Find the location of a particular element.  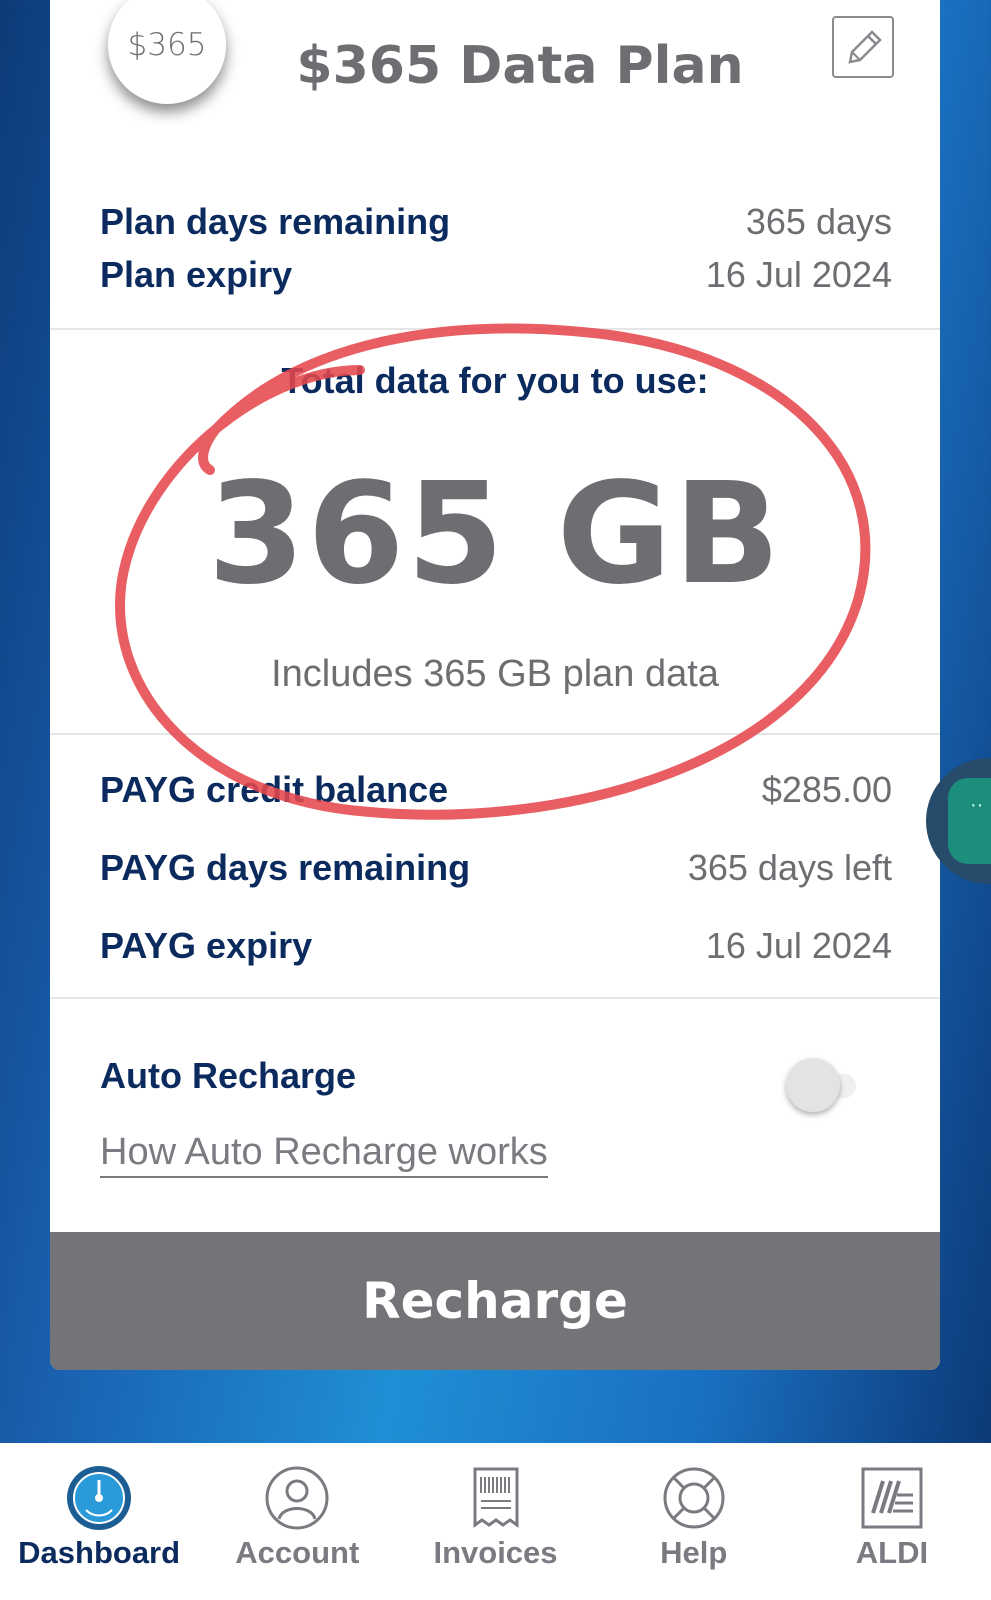

aldi-logo-icon is located at coordinates (892, 1498).